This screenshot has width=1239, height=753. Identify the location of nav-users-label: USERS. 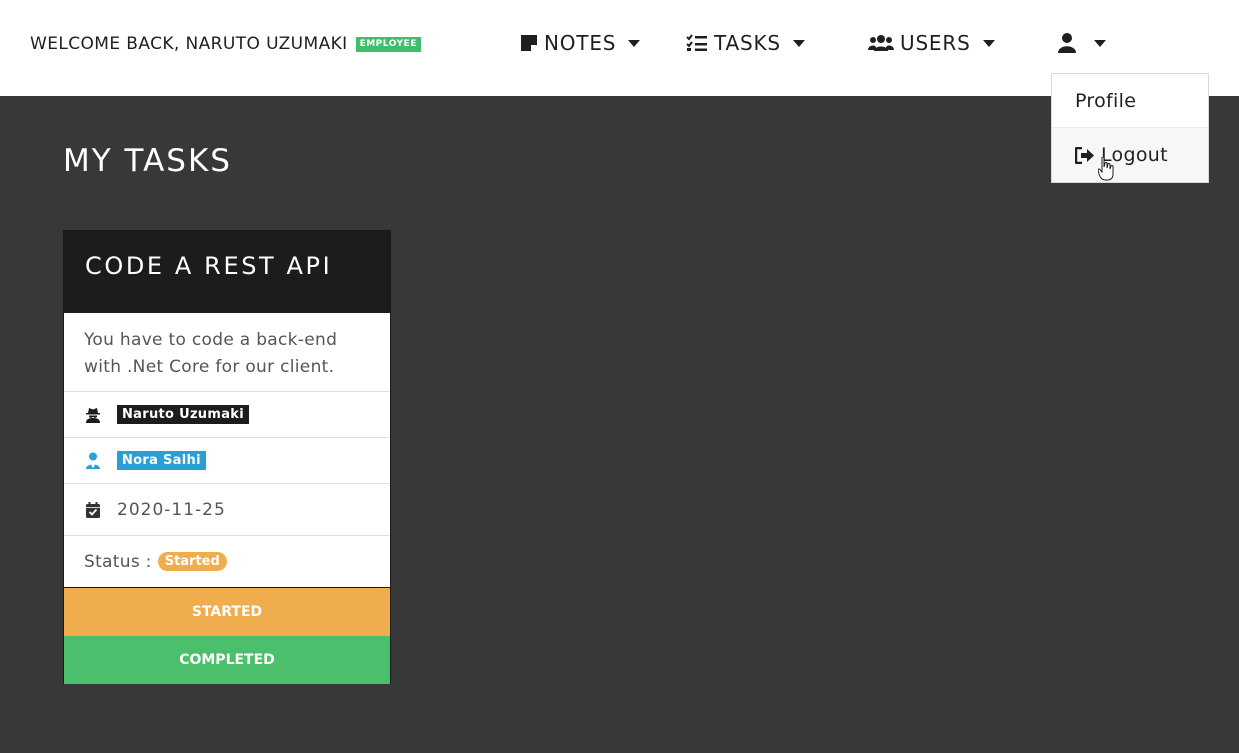
(935, 43).